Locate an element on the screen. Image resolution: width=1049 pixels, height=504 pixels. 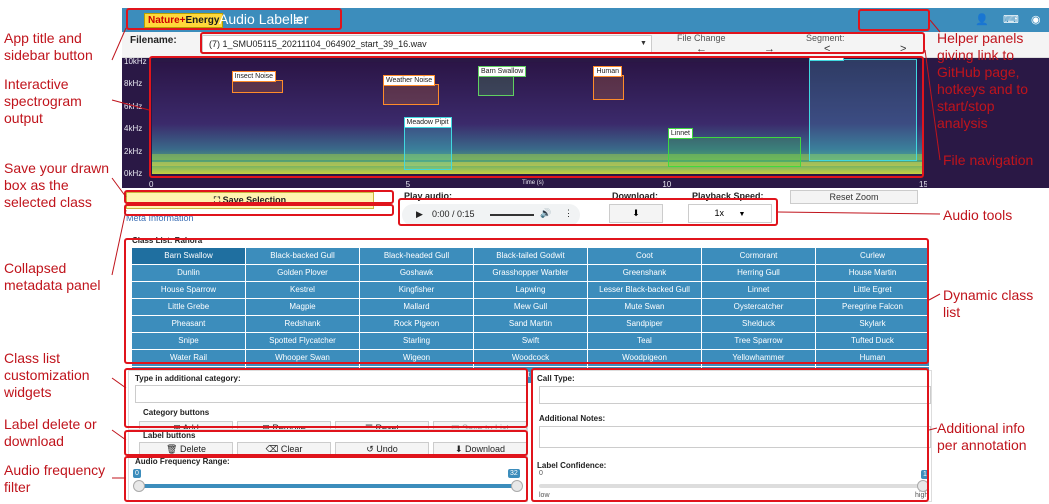
confidence-slider-track is located at coordinates (734, 486).